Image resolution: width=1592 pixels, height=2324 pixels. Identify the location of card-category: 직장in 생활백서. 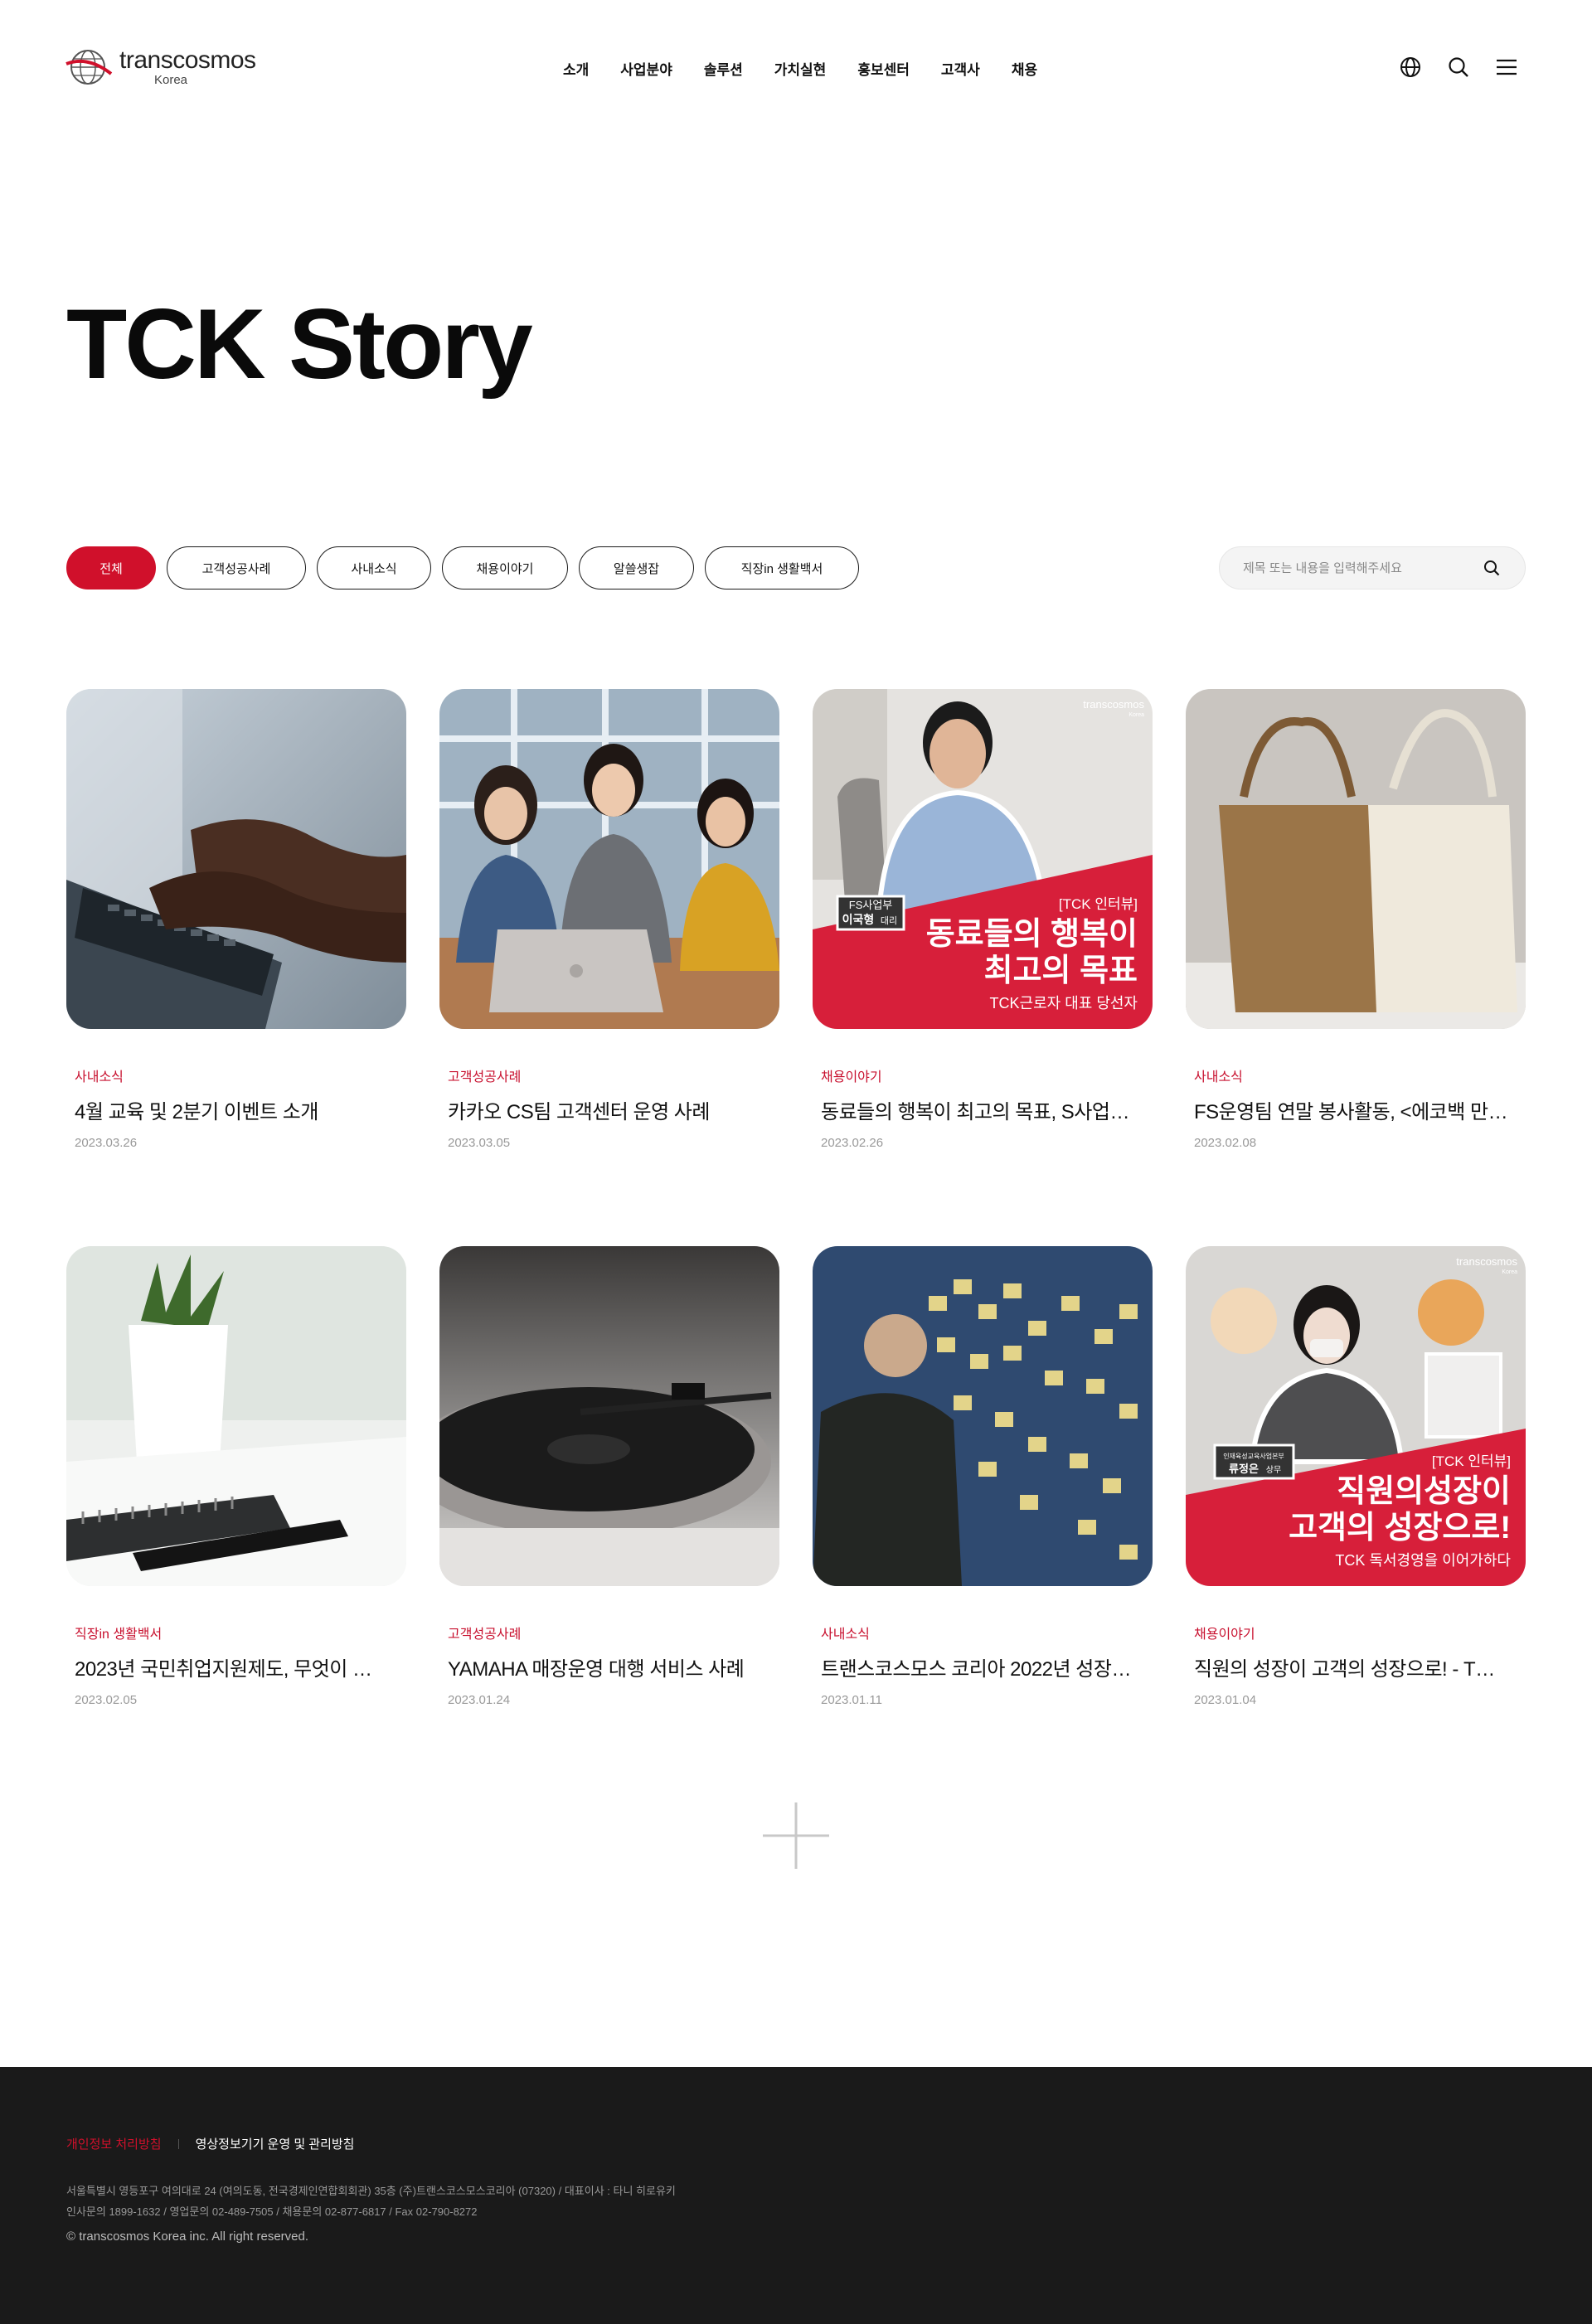
(119, 1635).